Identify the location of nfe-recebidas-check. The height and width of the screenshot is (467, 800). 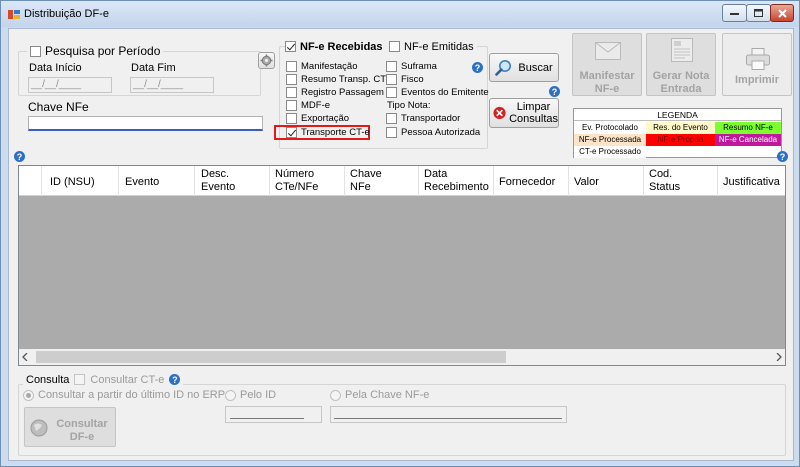
(290, 46).